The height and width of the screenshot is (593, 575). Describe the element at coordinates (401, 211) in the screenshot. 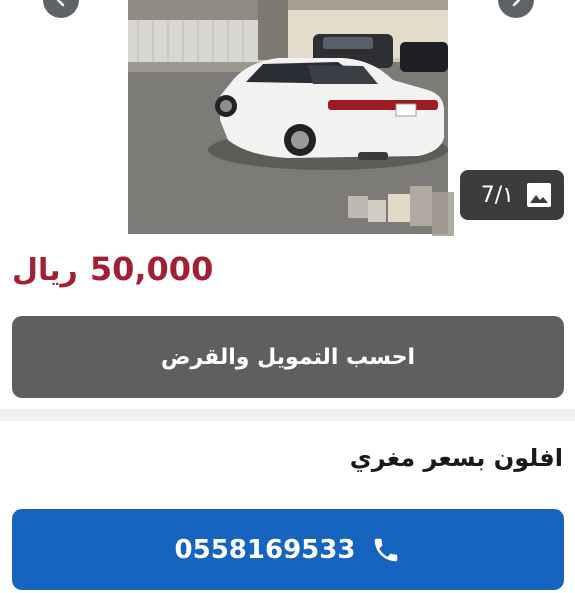

I see `blurred-watermark` at that location.